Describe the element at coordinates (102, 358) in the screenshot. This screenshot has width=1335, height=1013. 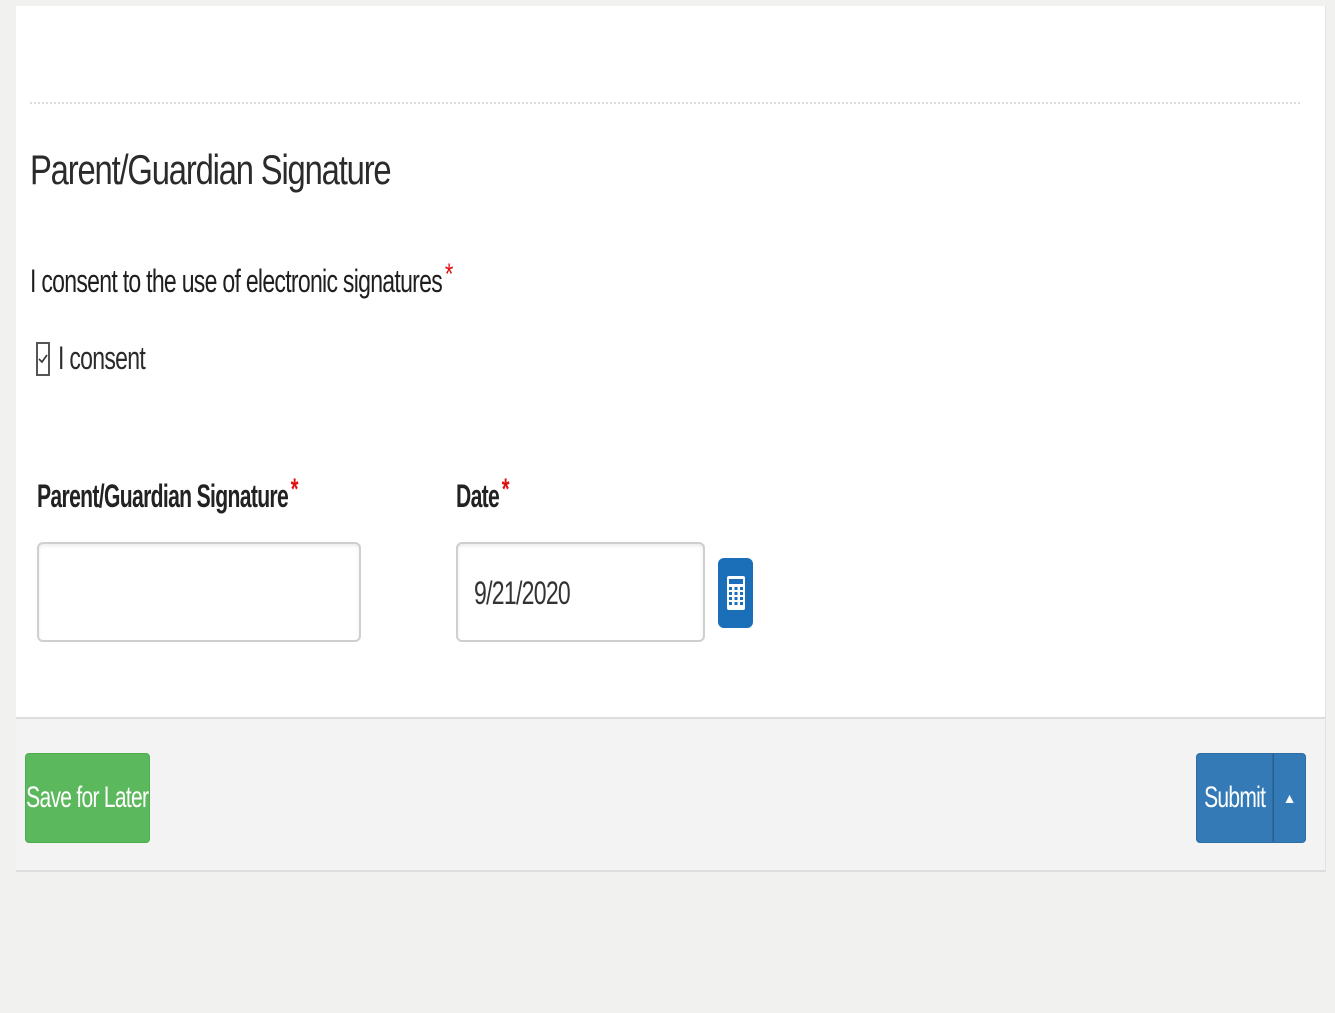
I see `consent-checkbox-label: I consent` at that location.